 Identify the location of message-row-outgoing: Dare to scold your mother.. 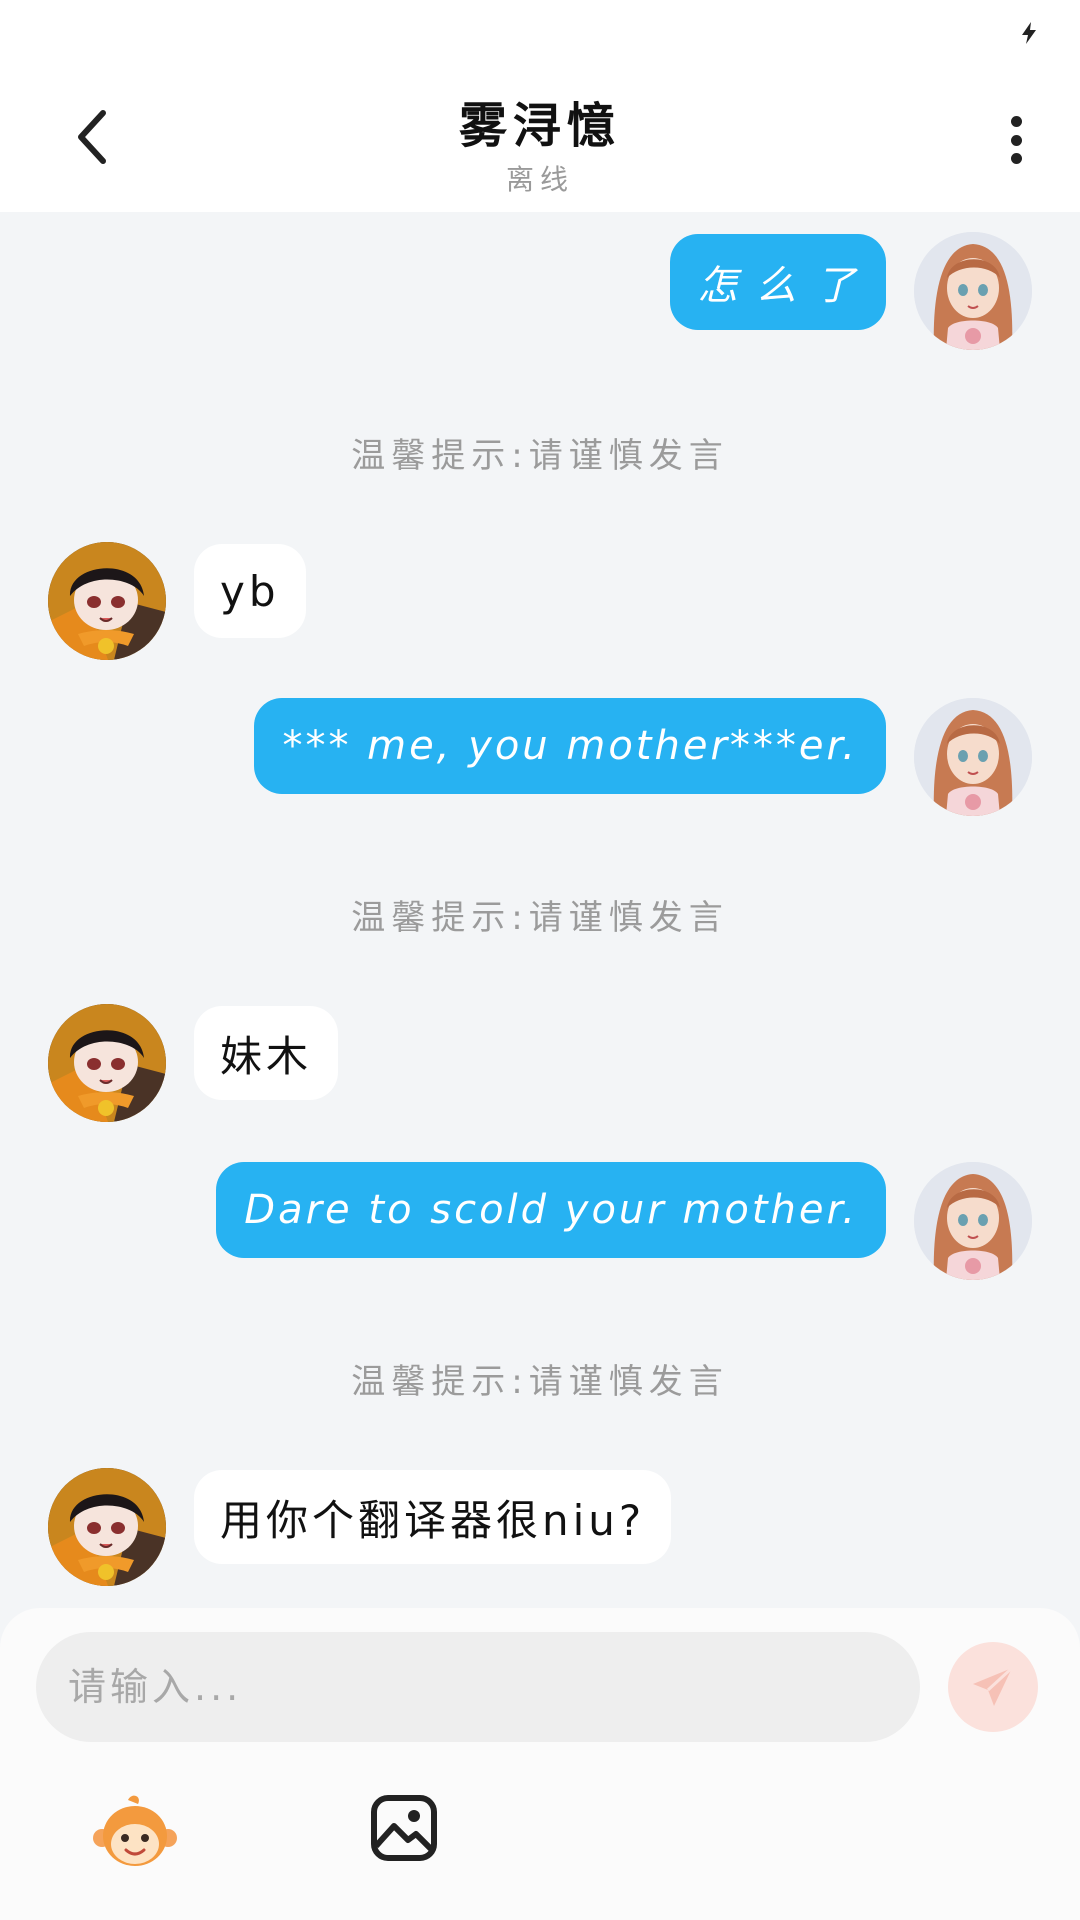
(540, 1224).